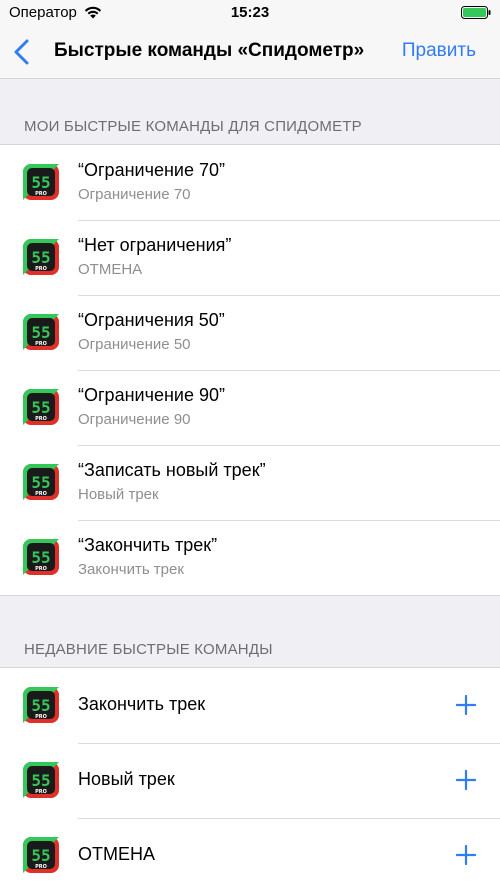 Image resolution: width=500 pixels, height=893 pixels. I want to click on shortcut-row: 55 PRO “Закончить трек” Закончить трек, so click(250, 557).